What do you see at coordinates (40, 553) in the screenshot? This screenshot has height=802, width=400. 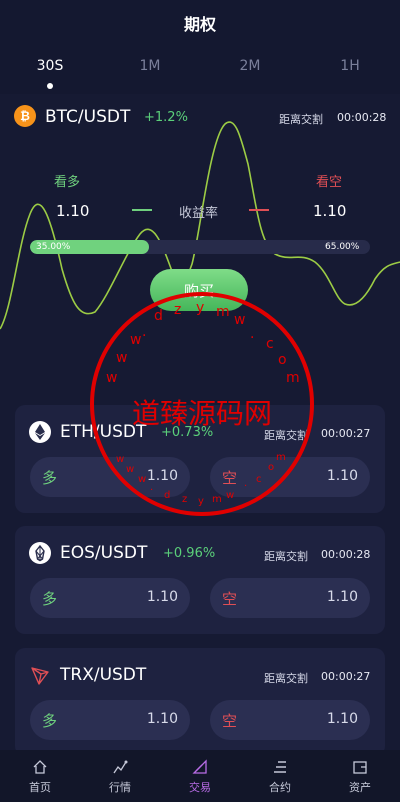 I see `eos-icon` at bounding box center [40, 553].